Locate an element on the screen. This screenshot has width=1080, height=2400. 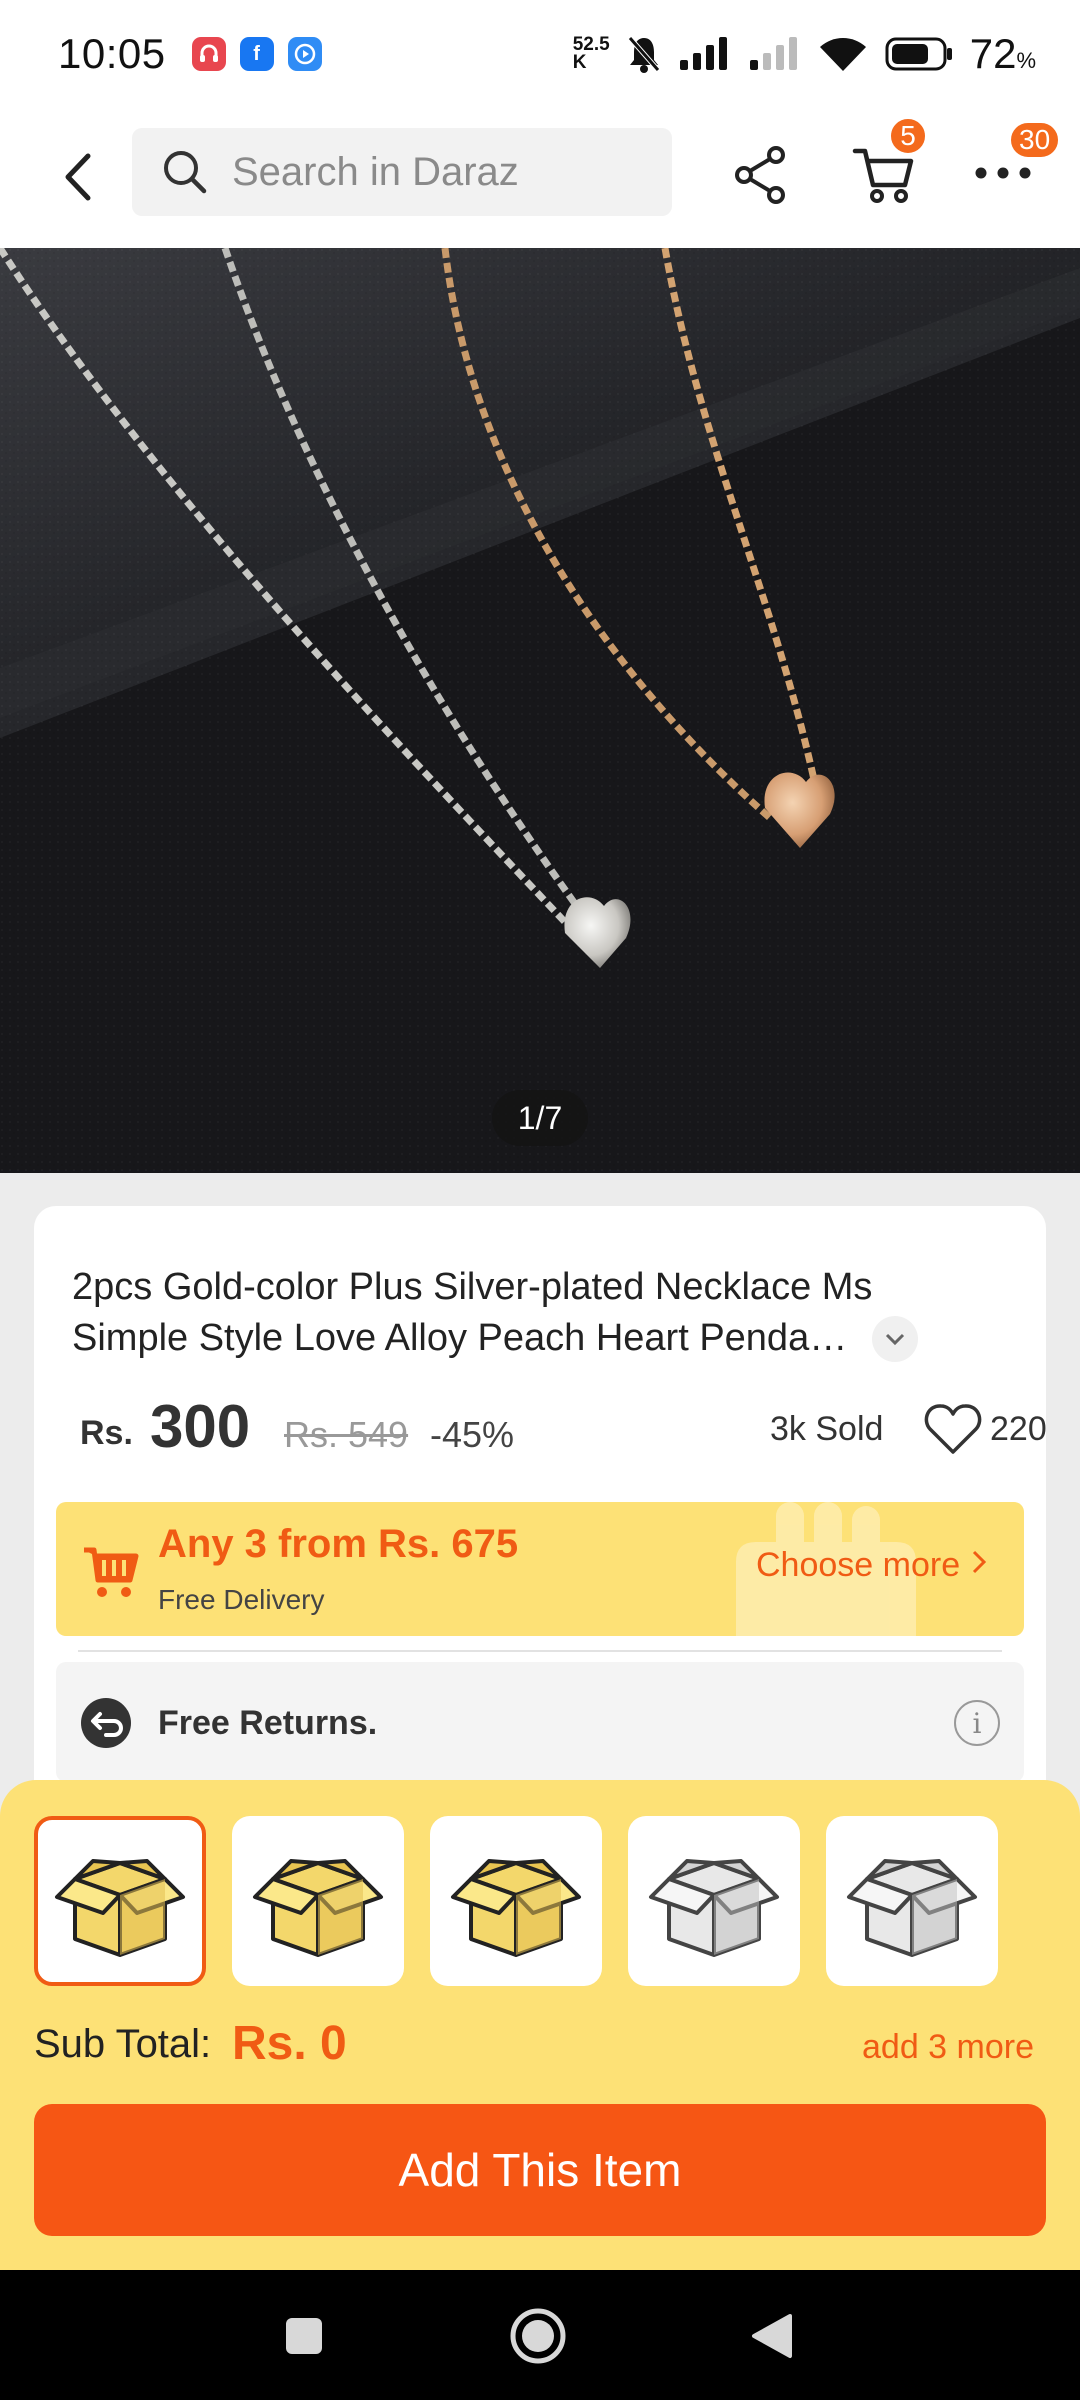
promo-subtitle: Free Delivery is located at coordinates (241, 1599).